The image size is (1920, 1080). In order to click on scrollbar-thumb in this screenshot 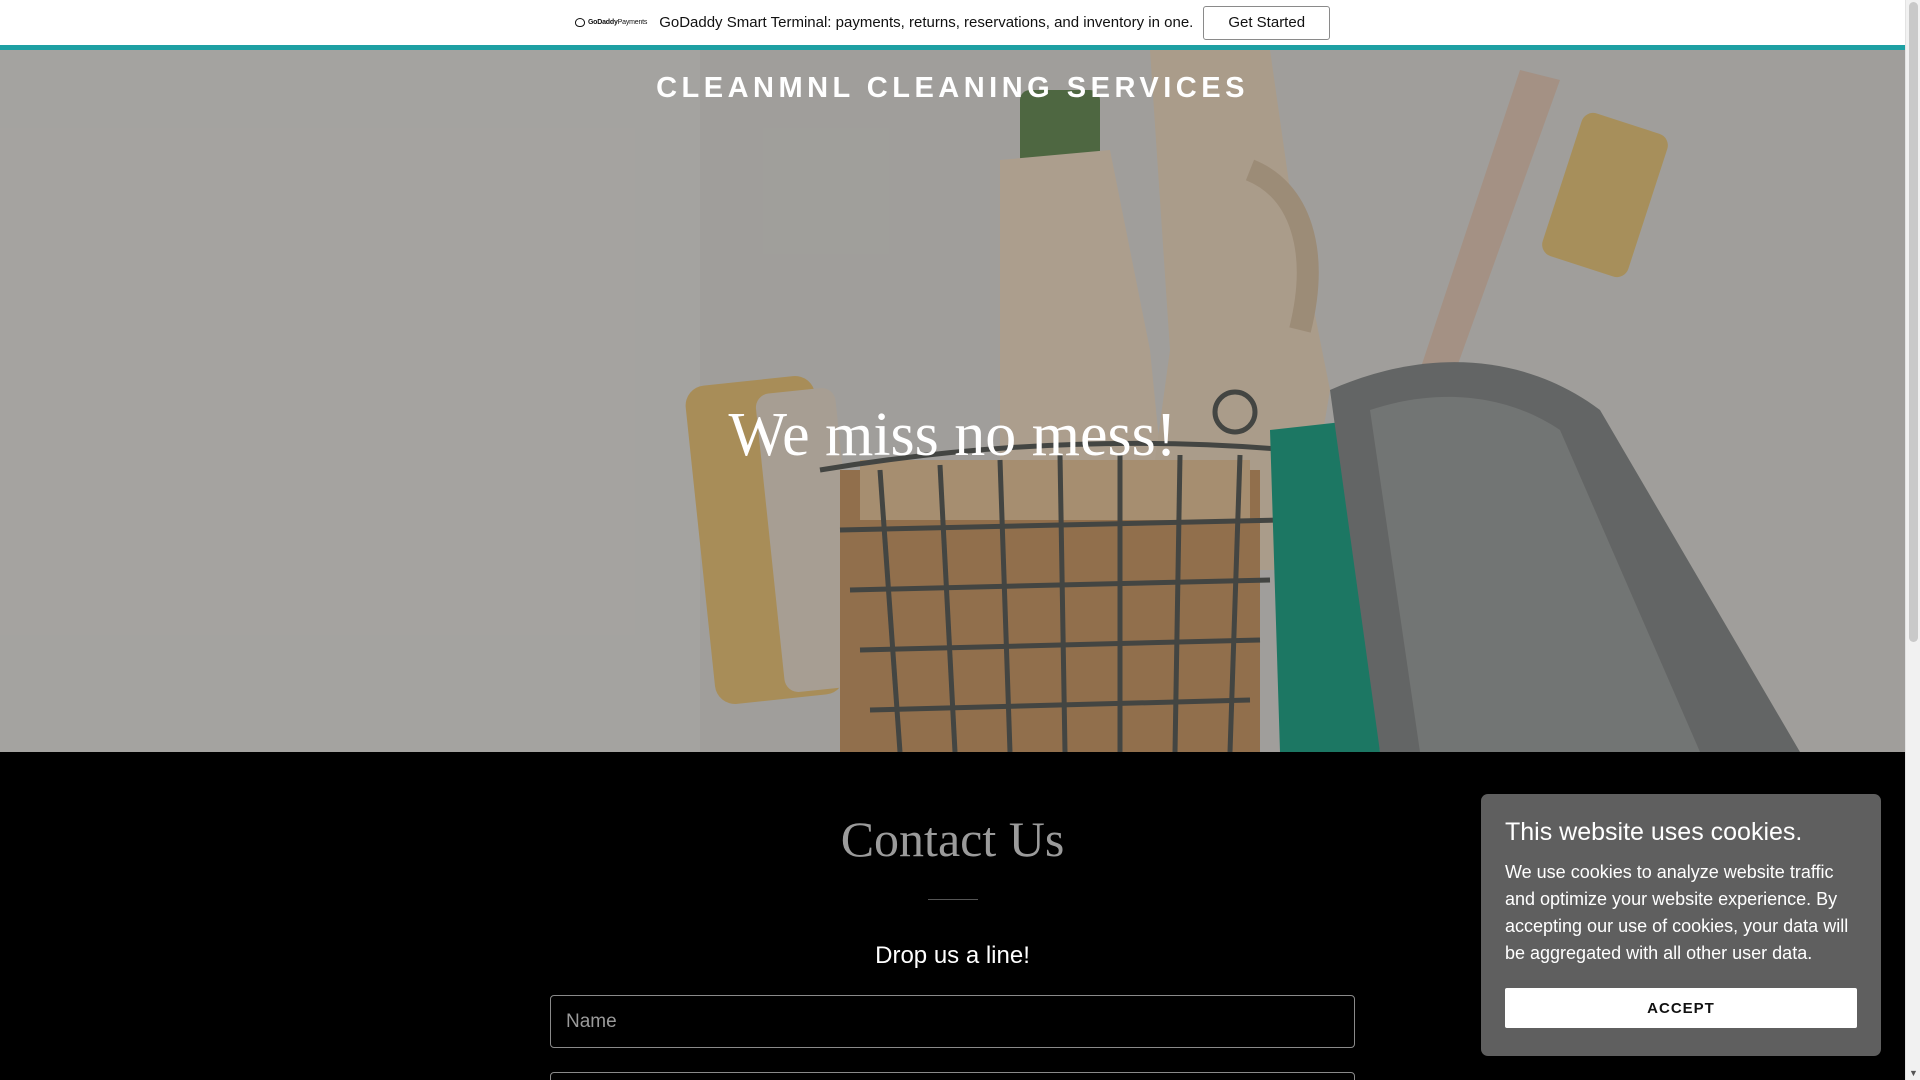, I will do `click(1913, 322)`.